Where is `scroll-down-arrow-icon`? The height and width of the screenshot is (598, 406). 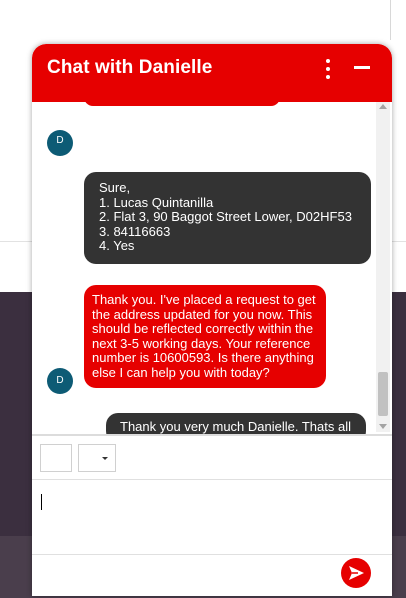 scroll-down-arrow-icon is located at coordinates (383, 426).